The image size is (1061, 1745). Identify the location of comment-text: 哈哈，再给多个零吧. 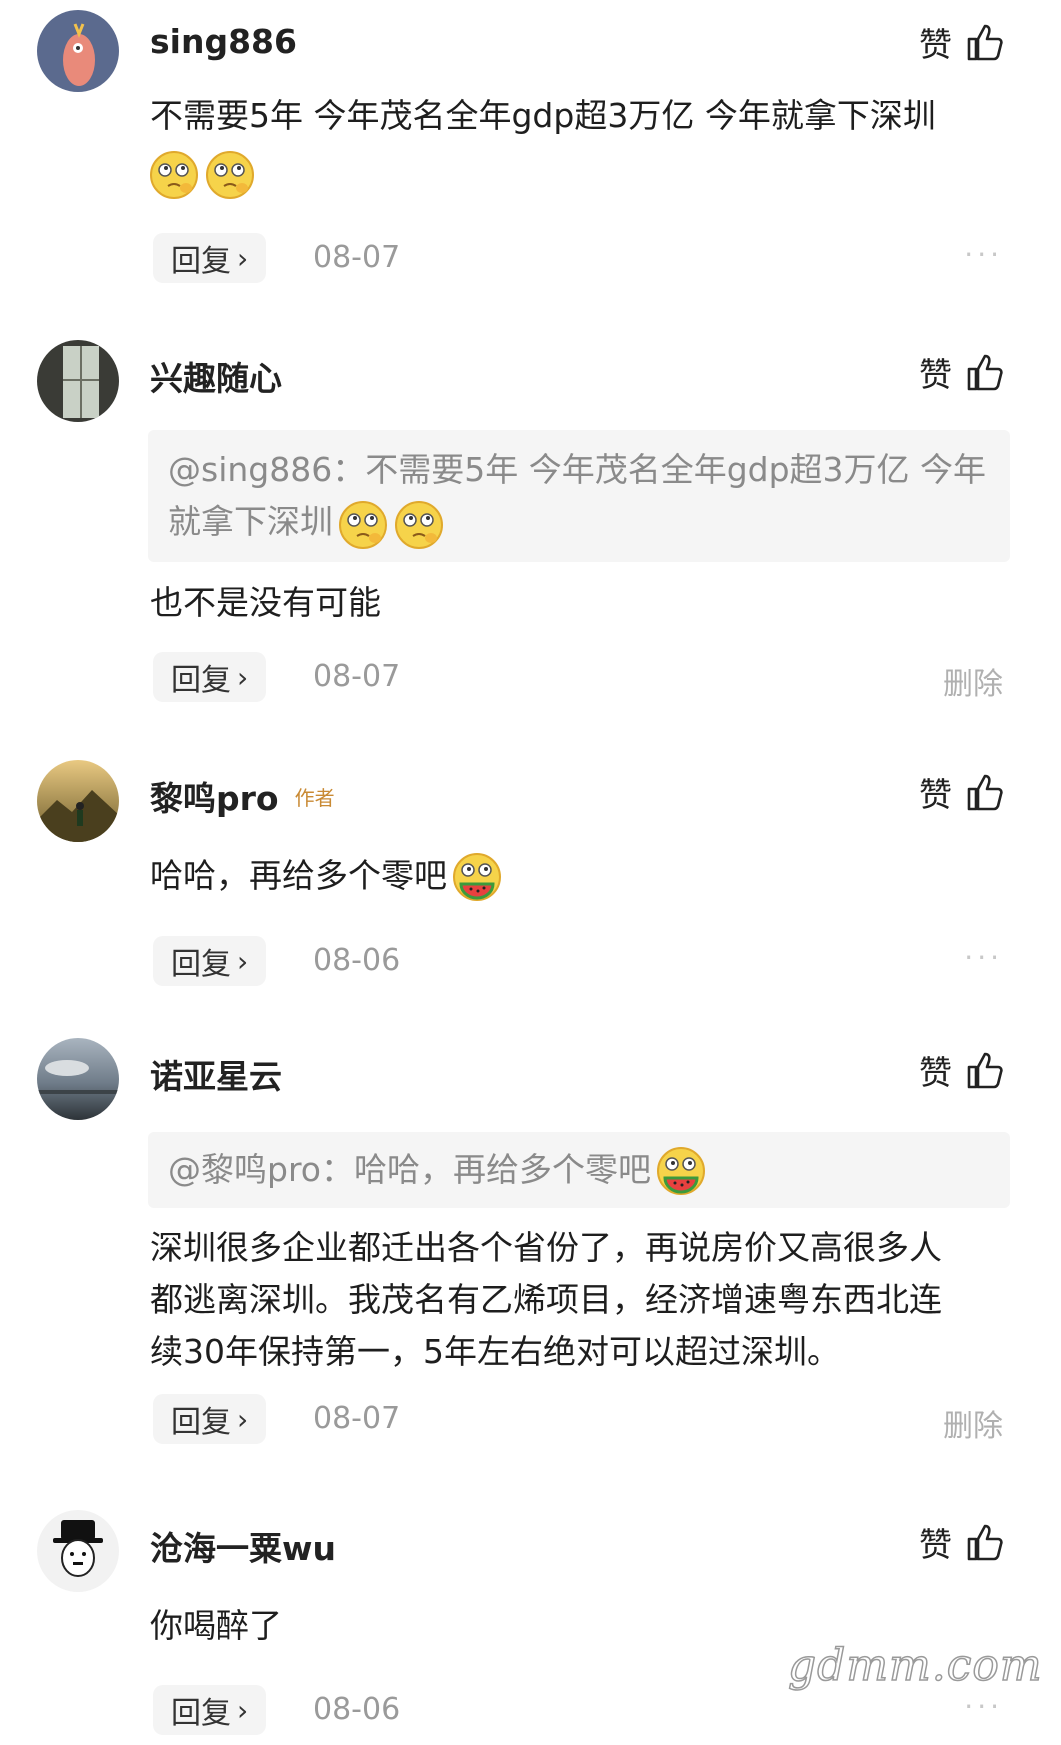
(580, 877).